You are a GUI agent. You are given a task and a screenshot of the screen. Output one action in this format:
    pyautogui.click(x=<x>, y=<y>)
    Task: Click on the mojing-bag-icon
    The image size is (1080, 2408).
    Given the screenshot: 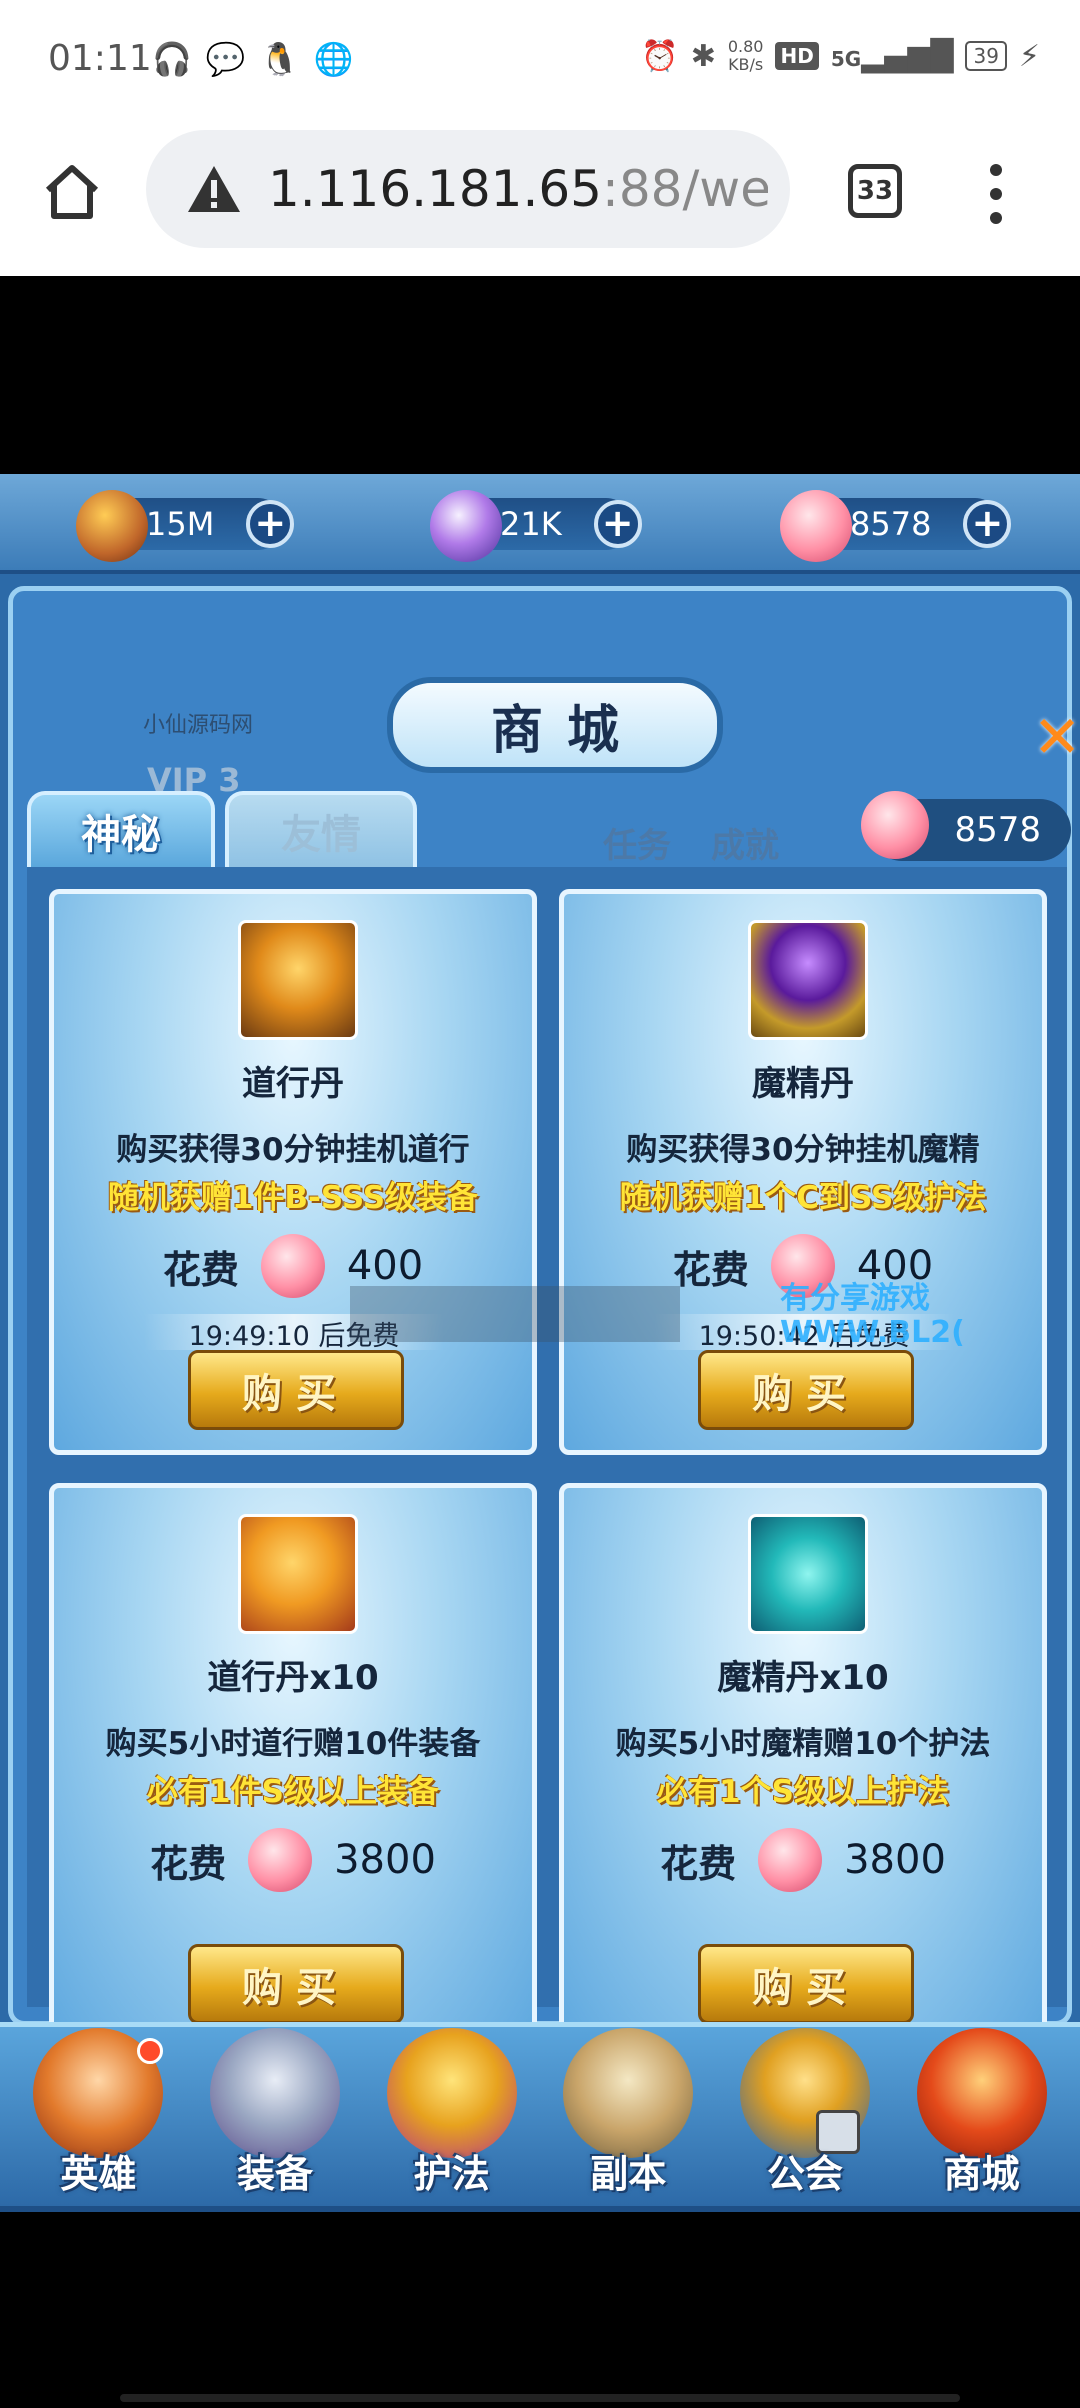 What is the action you would take?
    pyautogui.click(x=808, y=1574)
    